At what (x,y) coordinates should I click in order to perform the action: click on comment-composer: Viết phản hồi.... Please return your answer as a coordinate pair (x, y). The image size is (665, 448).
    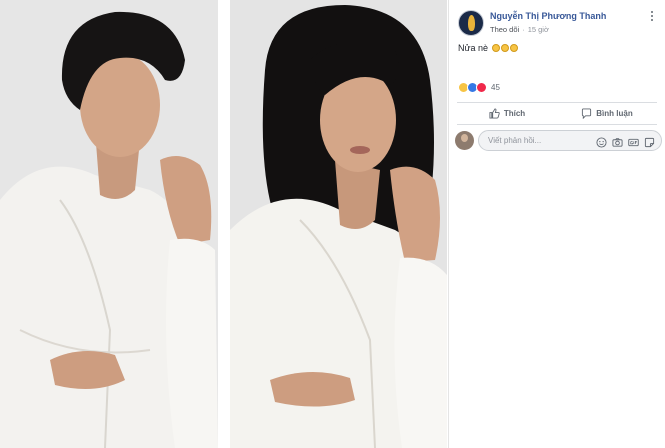
    Looking at the image, I should click on (558, 141).